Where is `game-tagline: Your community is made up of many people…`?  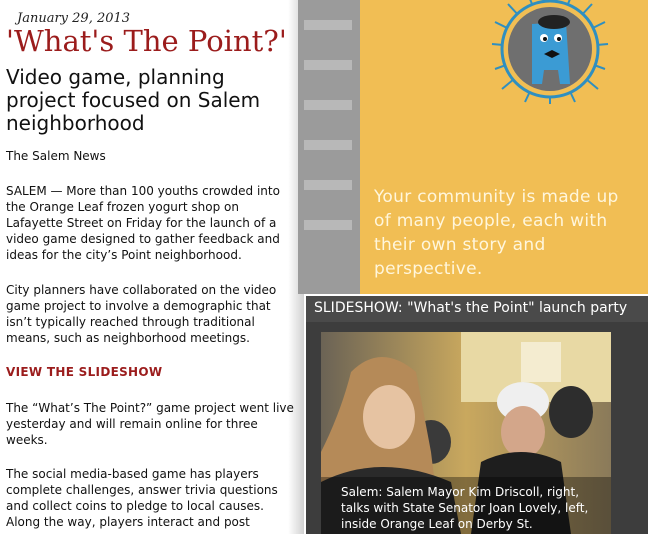
game-tagline: Your community is made up of many people… is located at coordinates (496, 233).